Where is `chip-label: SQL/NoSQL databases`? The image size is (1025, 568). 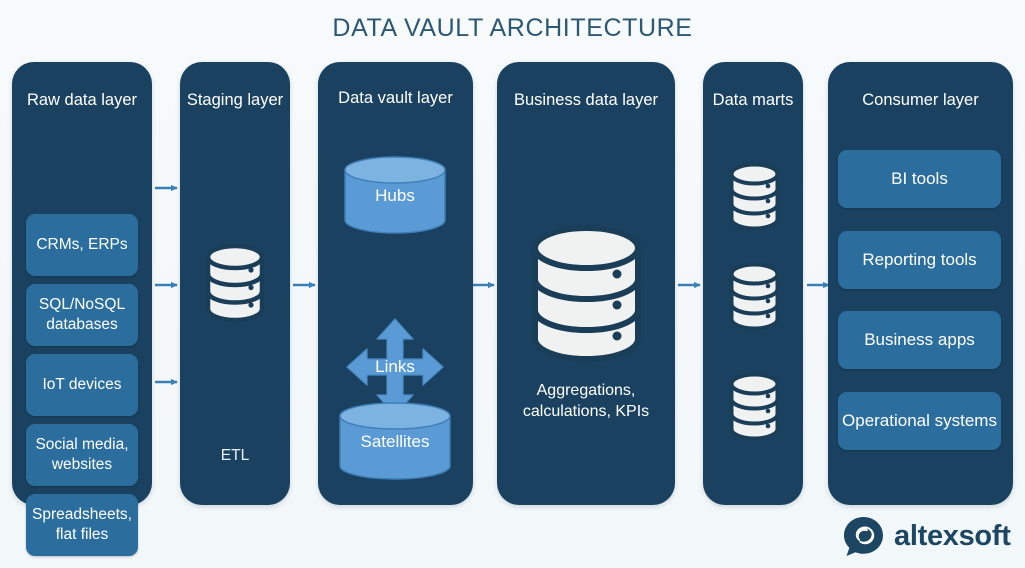 chip-label: SQL/NoSQL databases is located at coordinates (82, 314).